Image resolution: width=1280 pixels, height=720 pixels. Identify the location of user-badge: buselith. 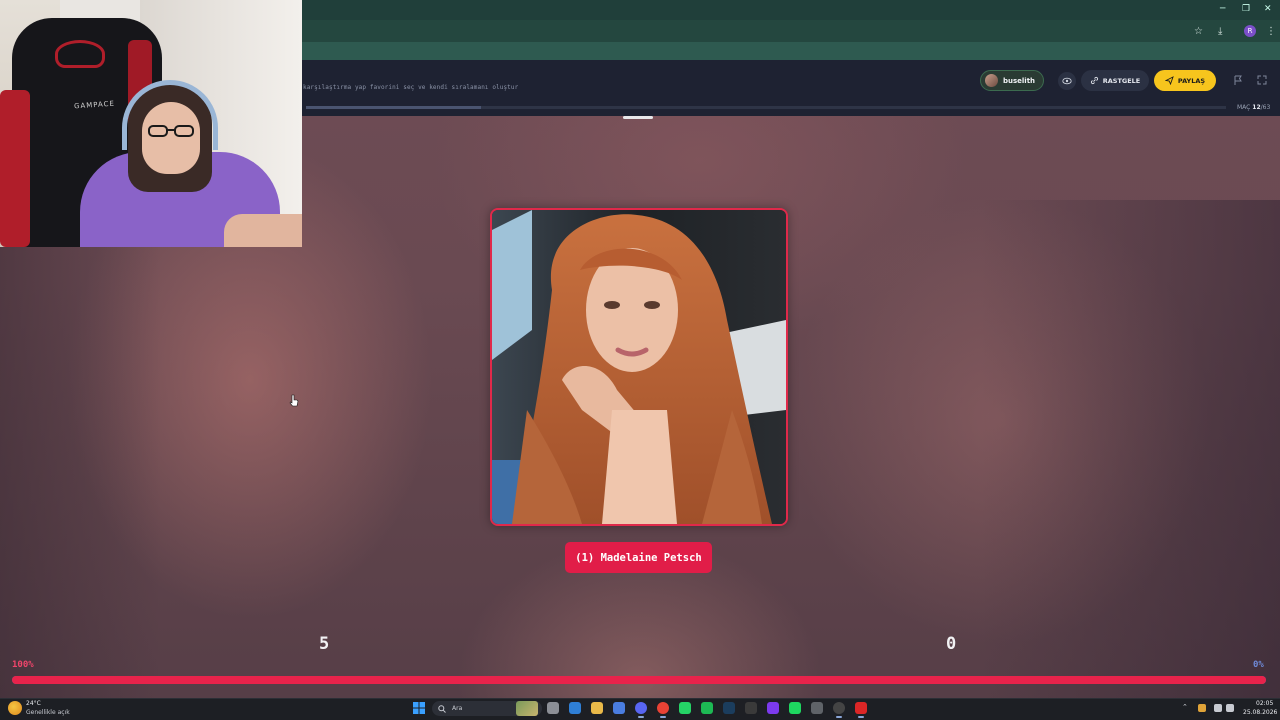
(1012, 80).